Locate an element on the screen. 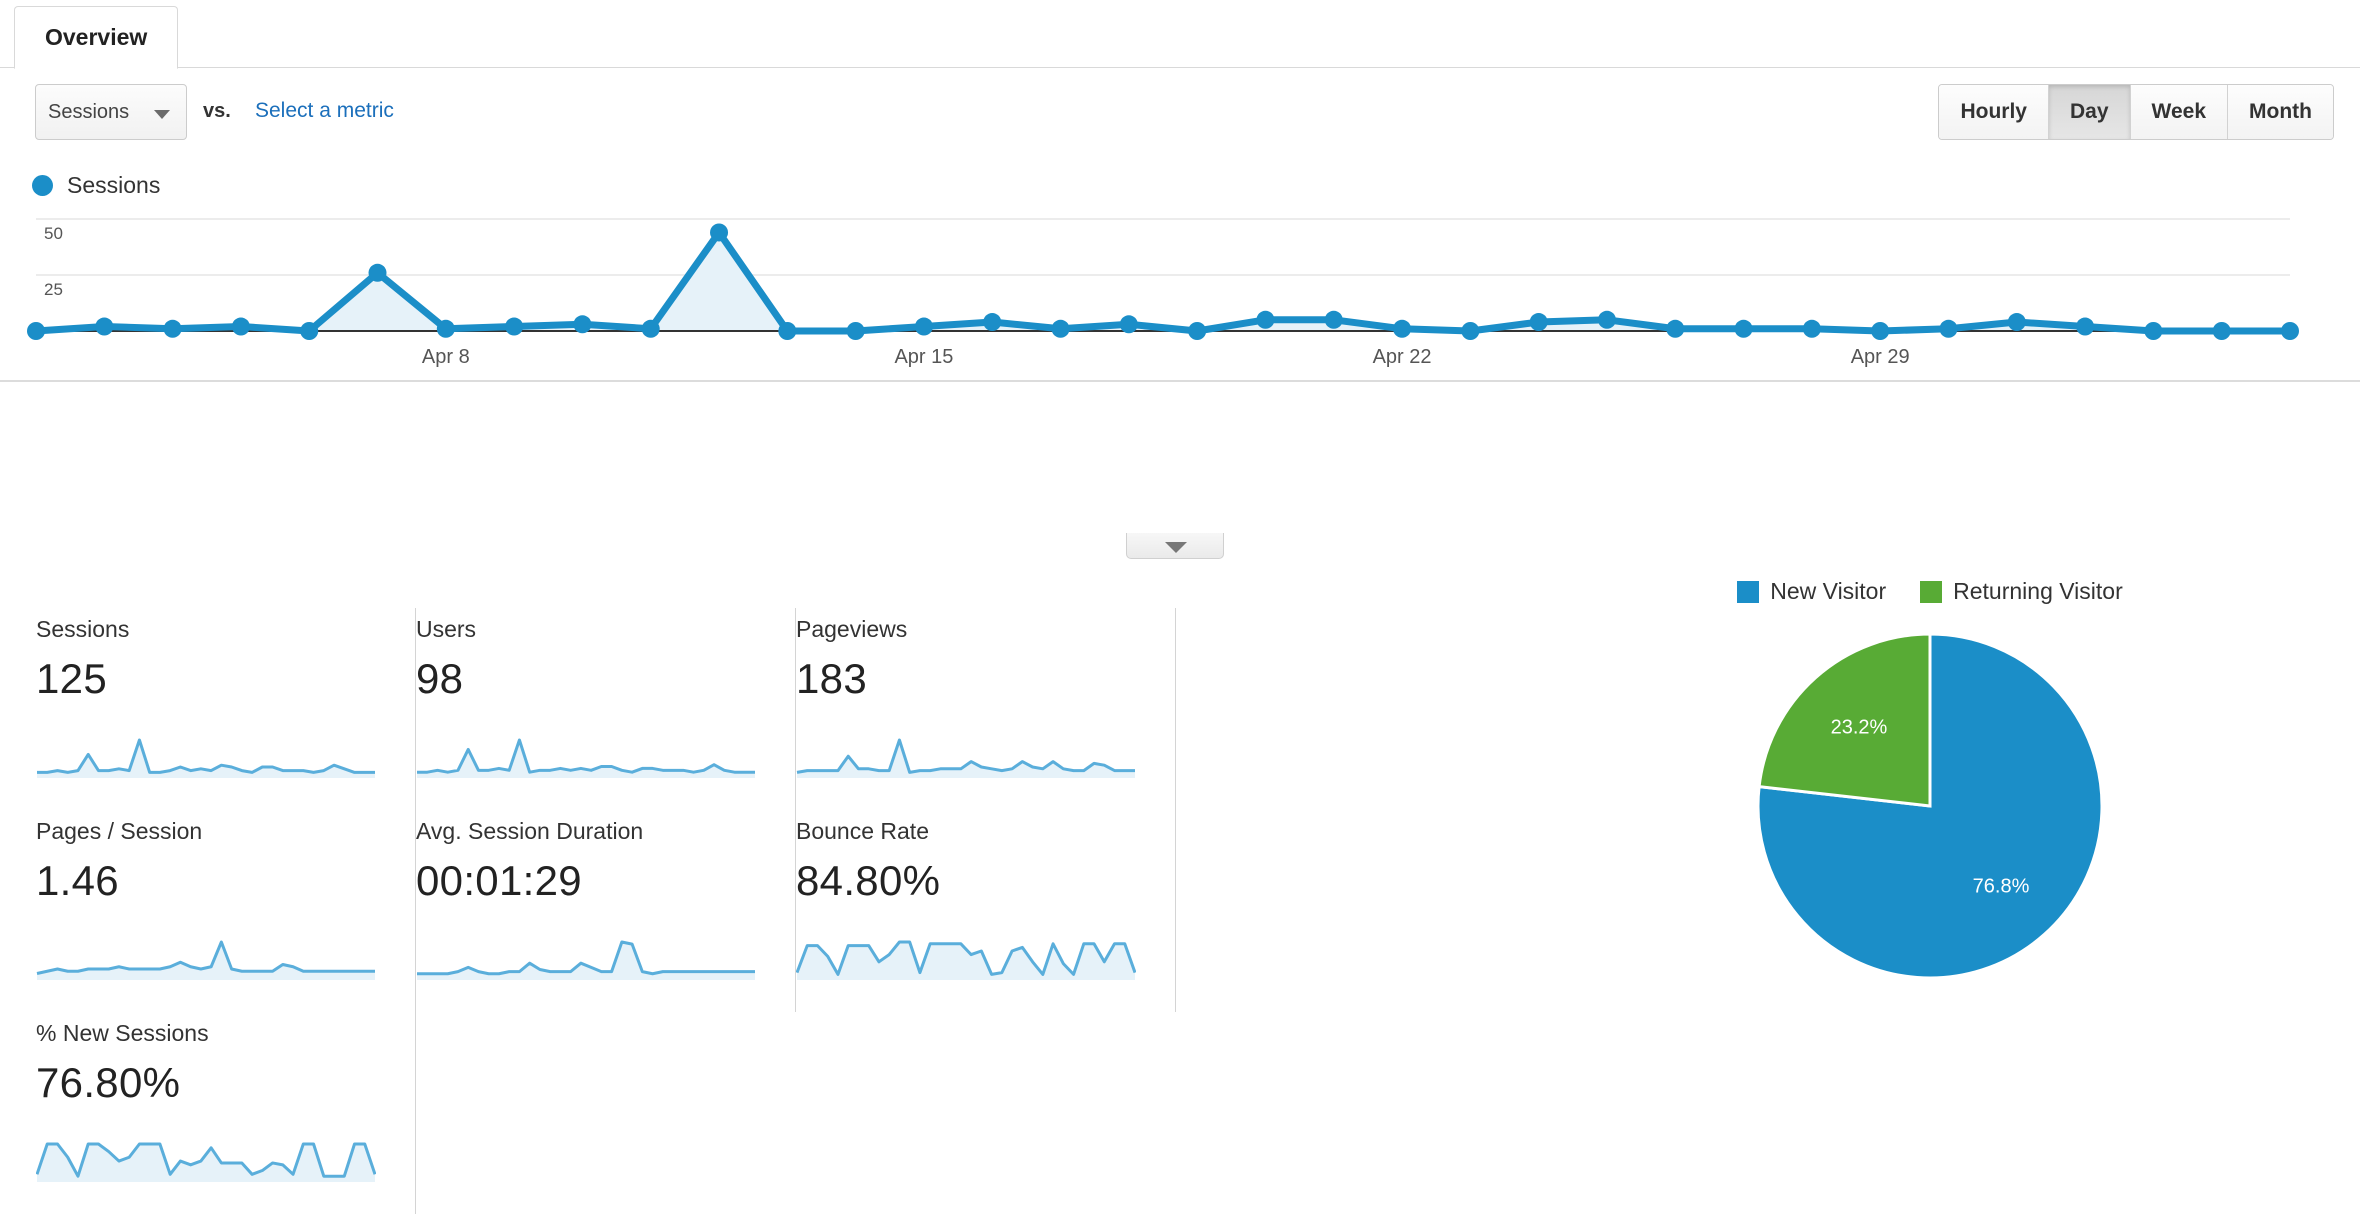 The height and width of the screenshot is (1228, 2360). select-metric-link: Select a metric is located at coordinates (324, 111).